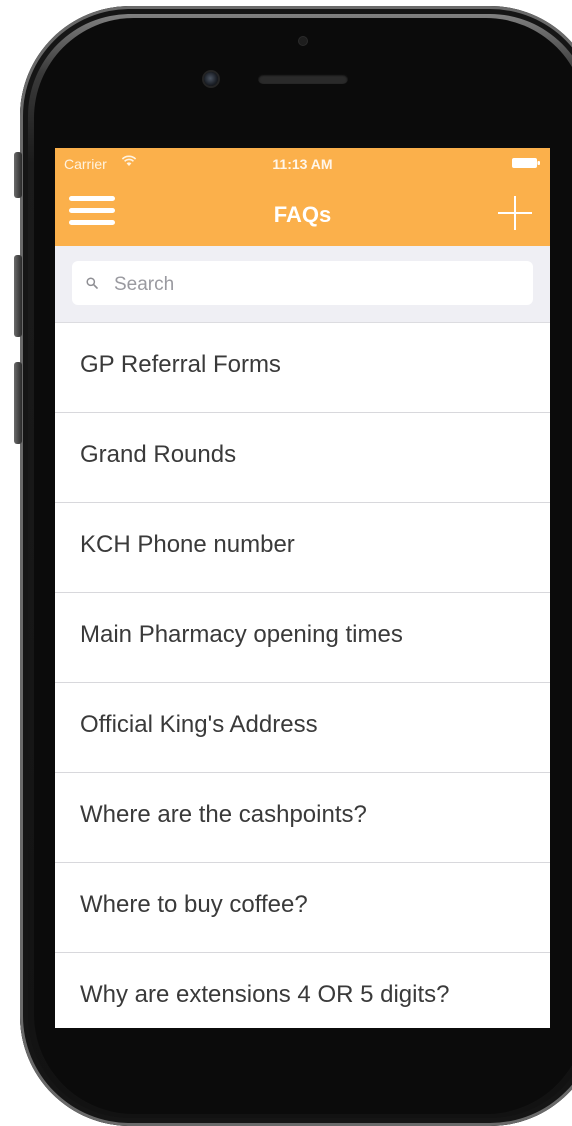 Image resolution: width=572 pixels, height=1126 pixels. I want to click on faq-item-label: Main Pharmacy opening times, so click(241, 634).